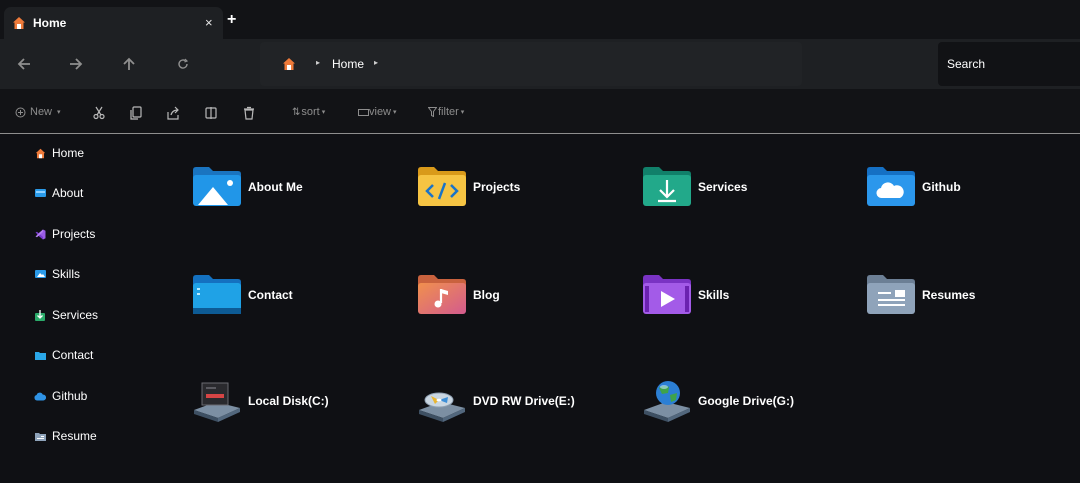 The height and width of the screenshot is (483, 1080). I want to click on sidebar-item-label: Contact, so click(73, 355).